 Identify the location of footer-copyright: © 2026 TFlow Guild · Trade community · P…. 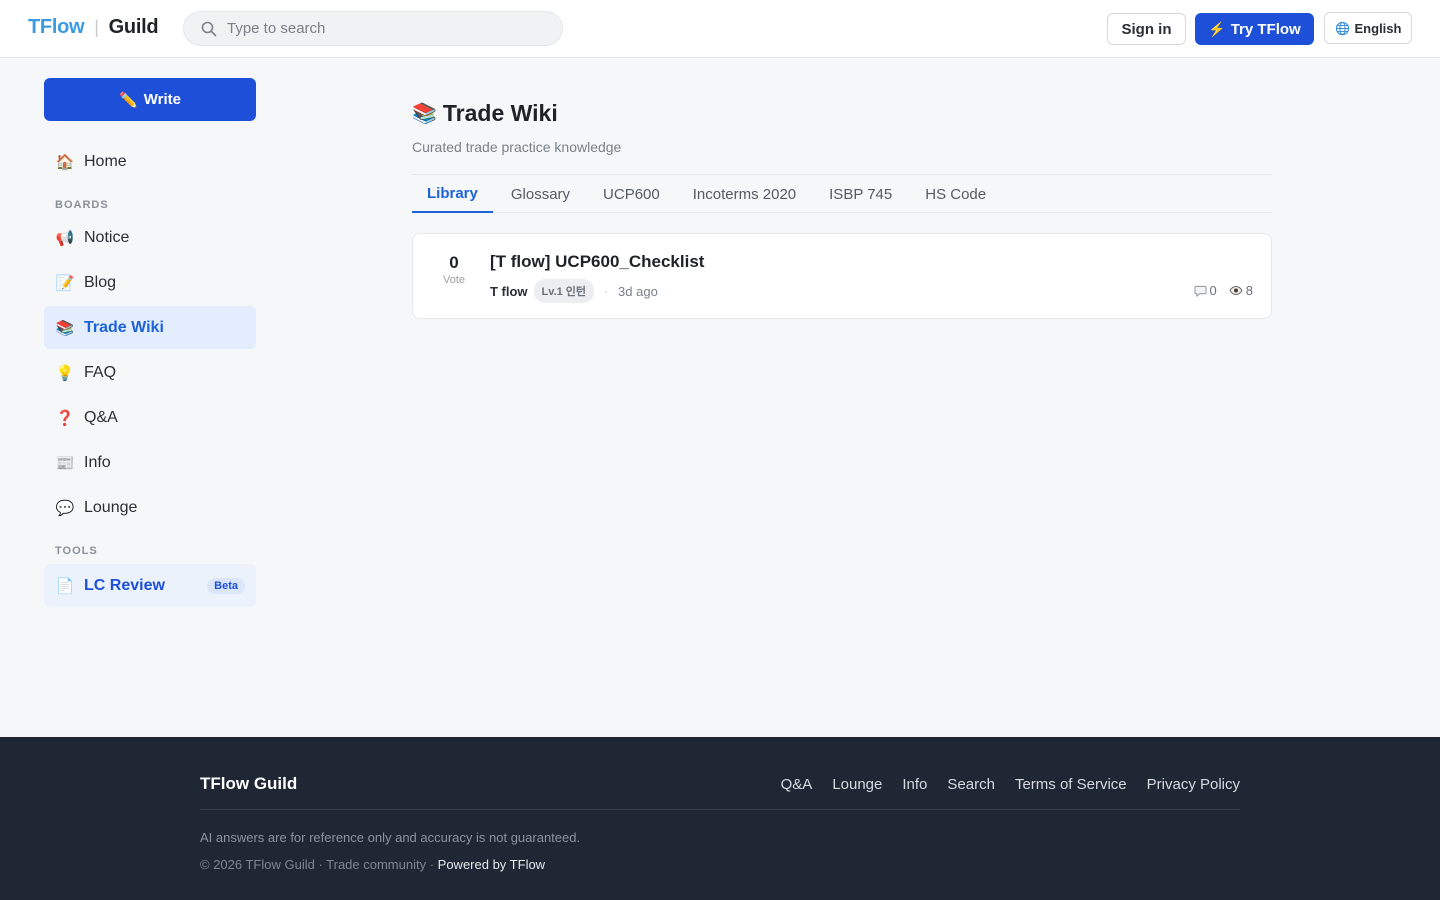
(372, 864).